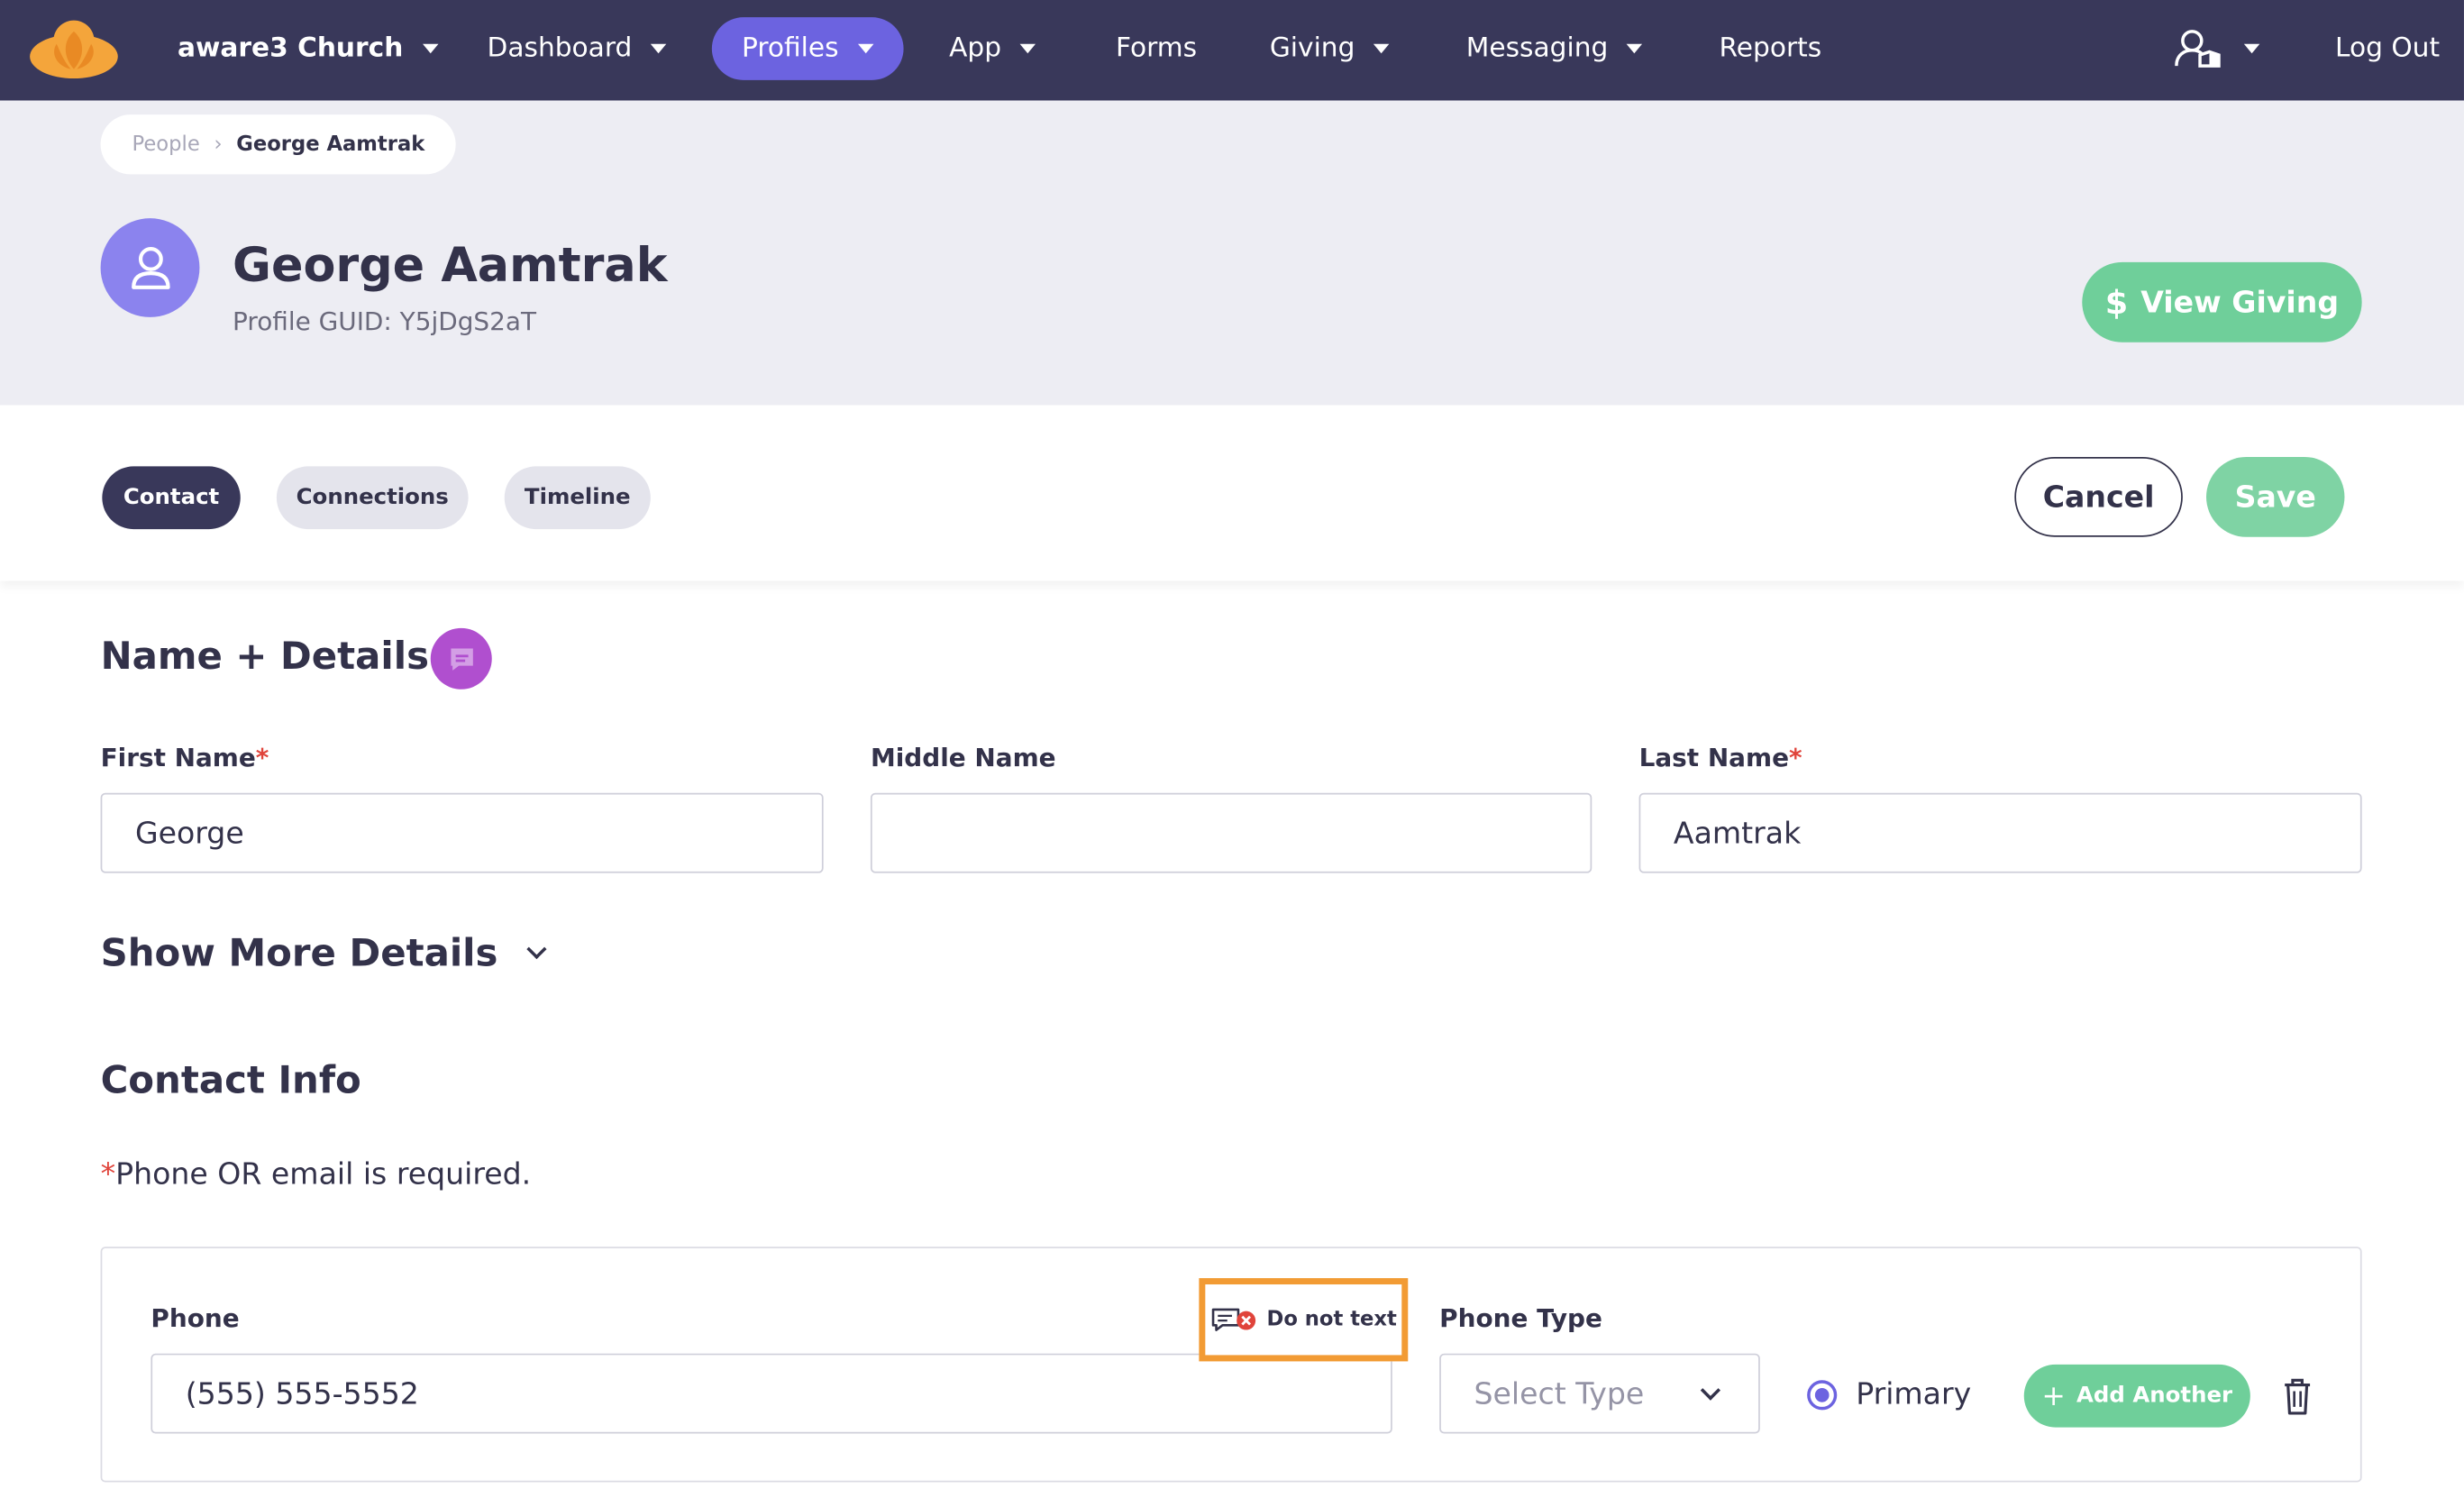  I want to click on phone-label: Phone, so click(195, 1318).